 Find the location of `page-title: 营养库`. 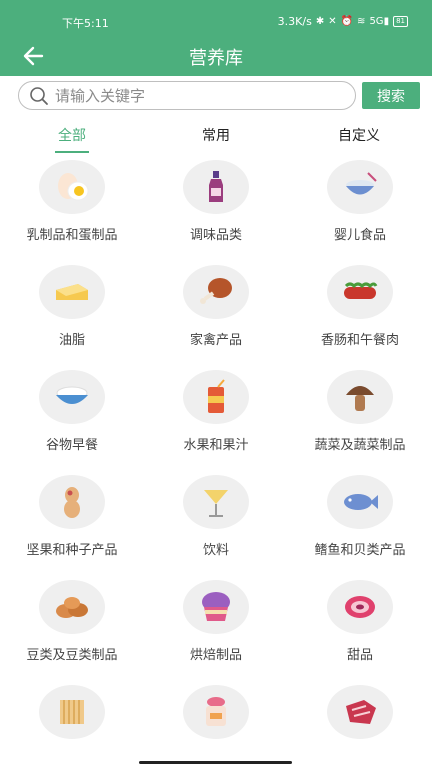

page-title: 营养库 is located at coordinates (216, 58).